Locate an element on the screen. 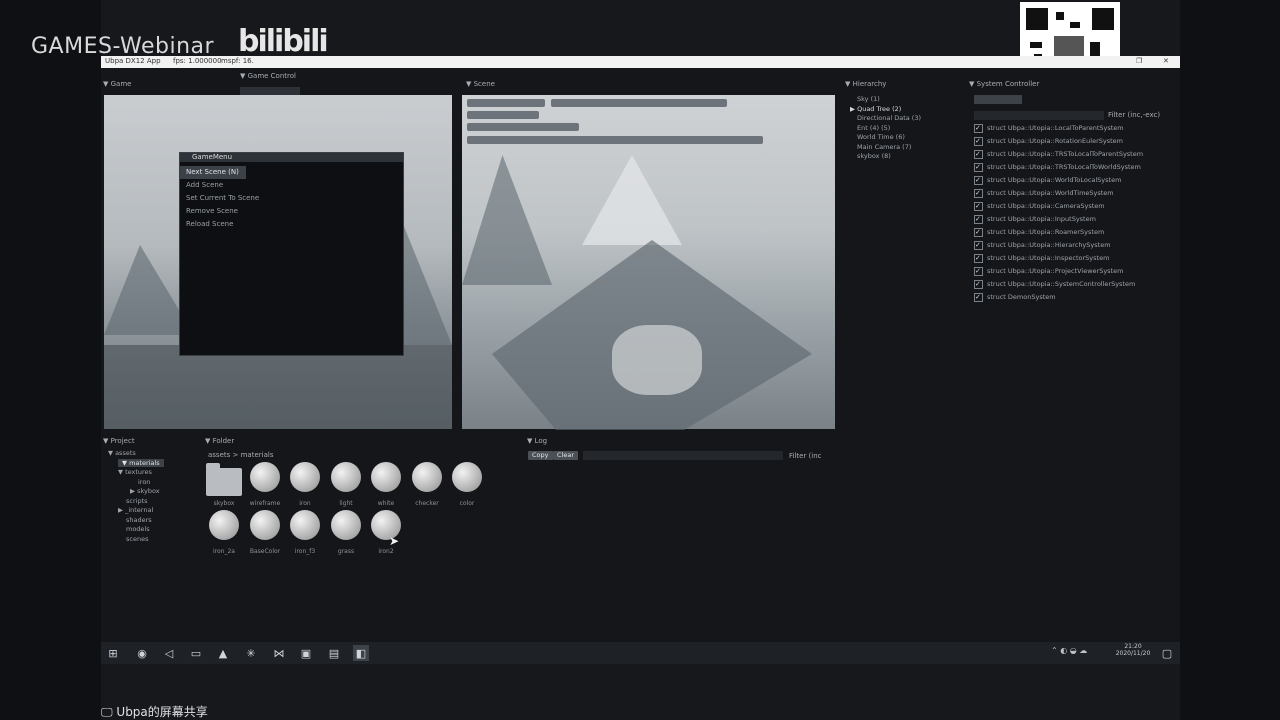 The height and width of the screenshot is (720, 1280). menu-item-next-scene: Next Scene (N) is located at coordinates (213, 172).